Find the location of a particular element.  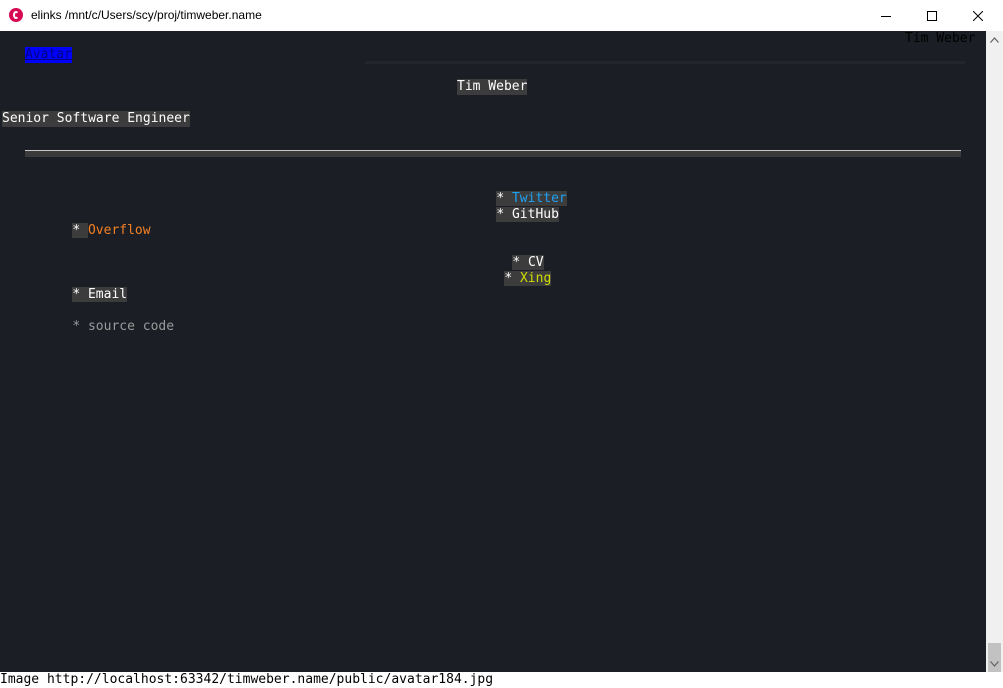

list-item-source: * source code is located at coordinates (107, 327).